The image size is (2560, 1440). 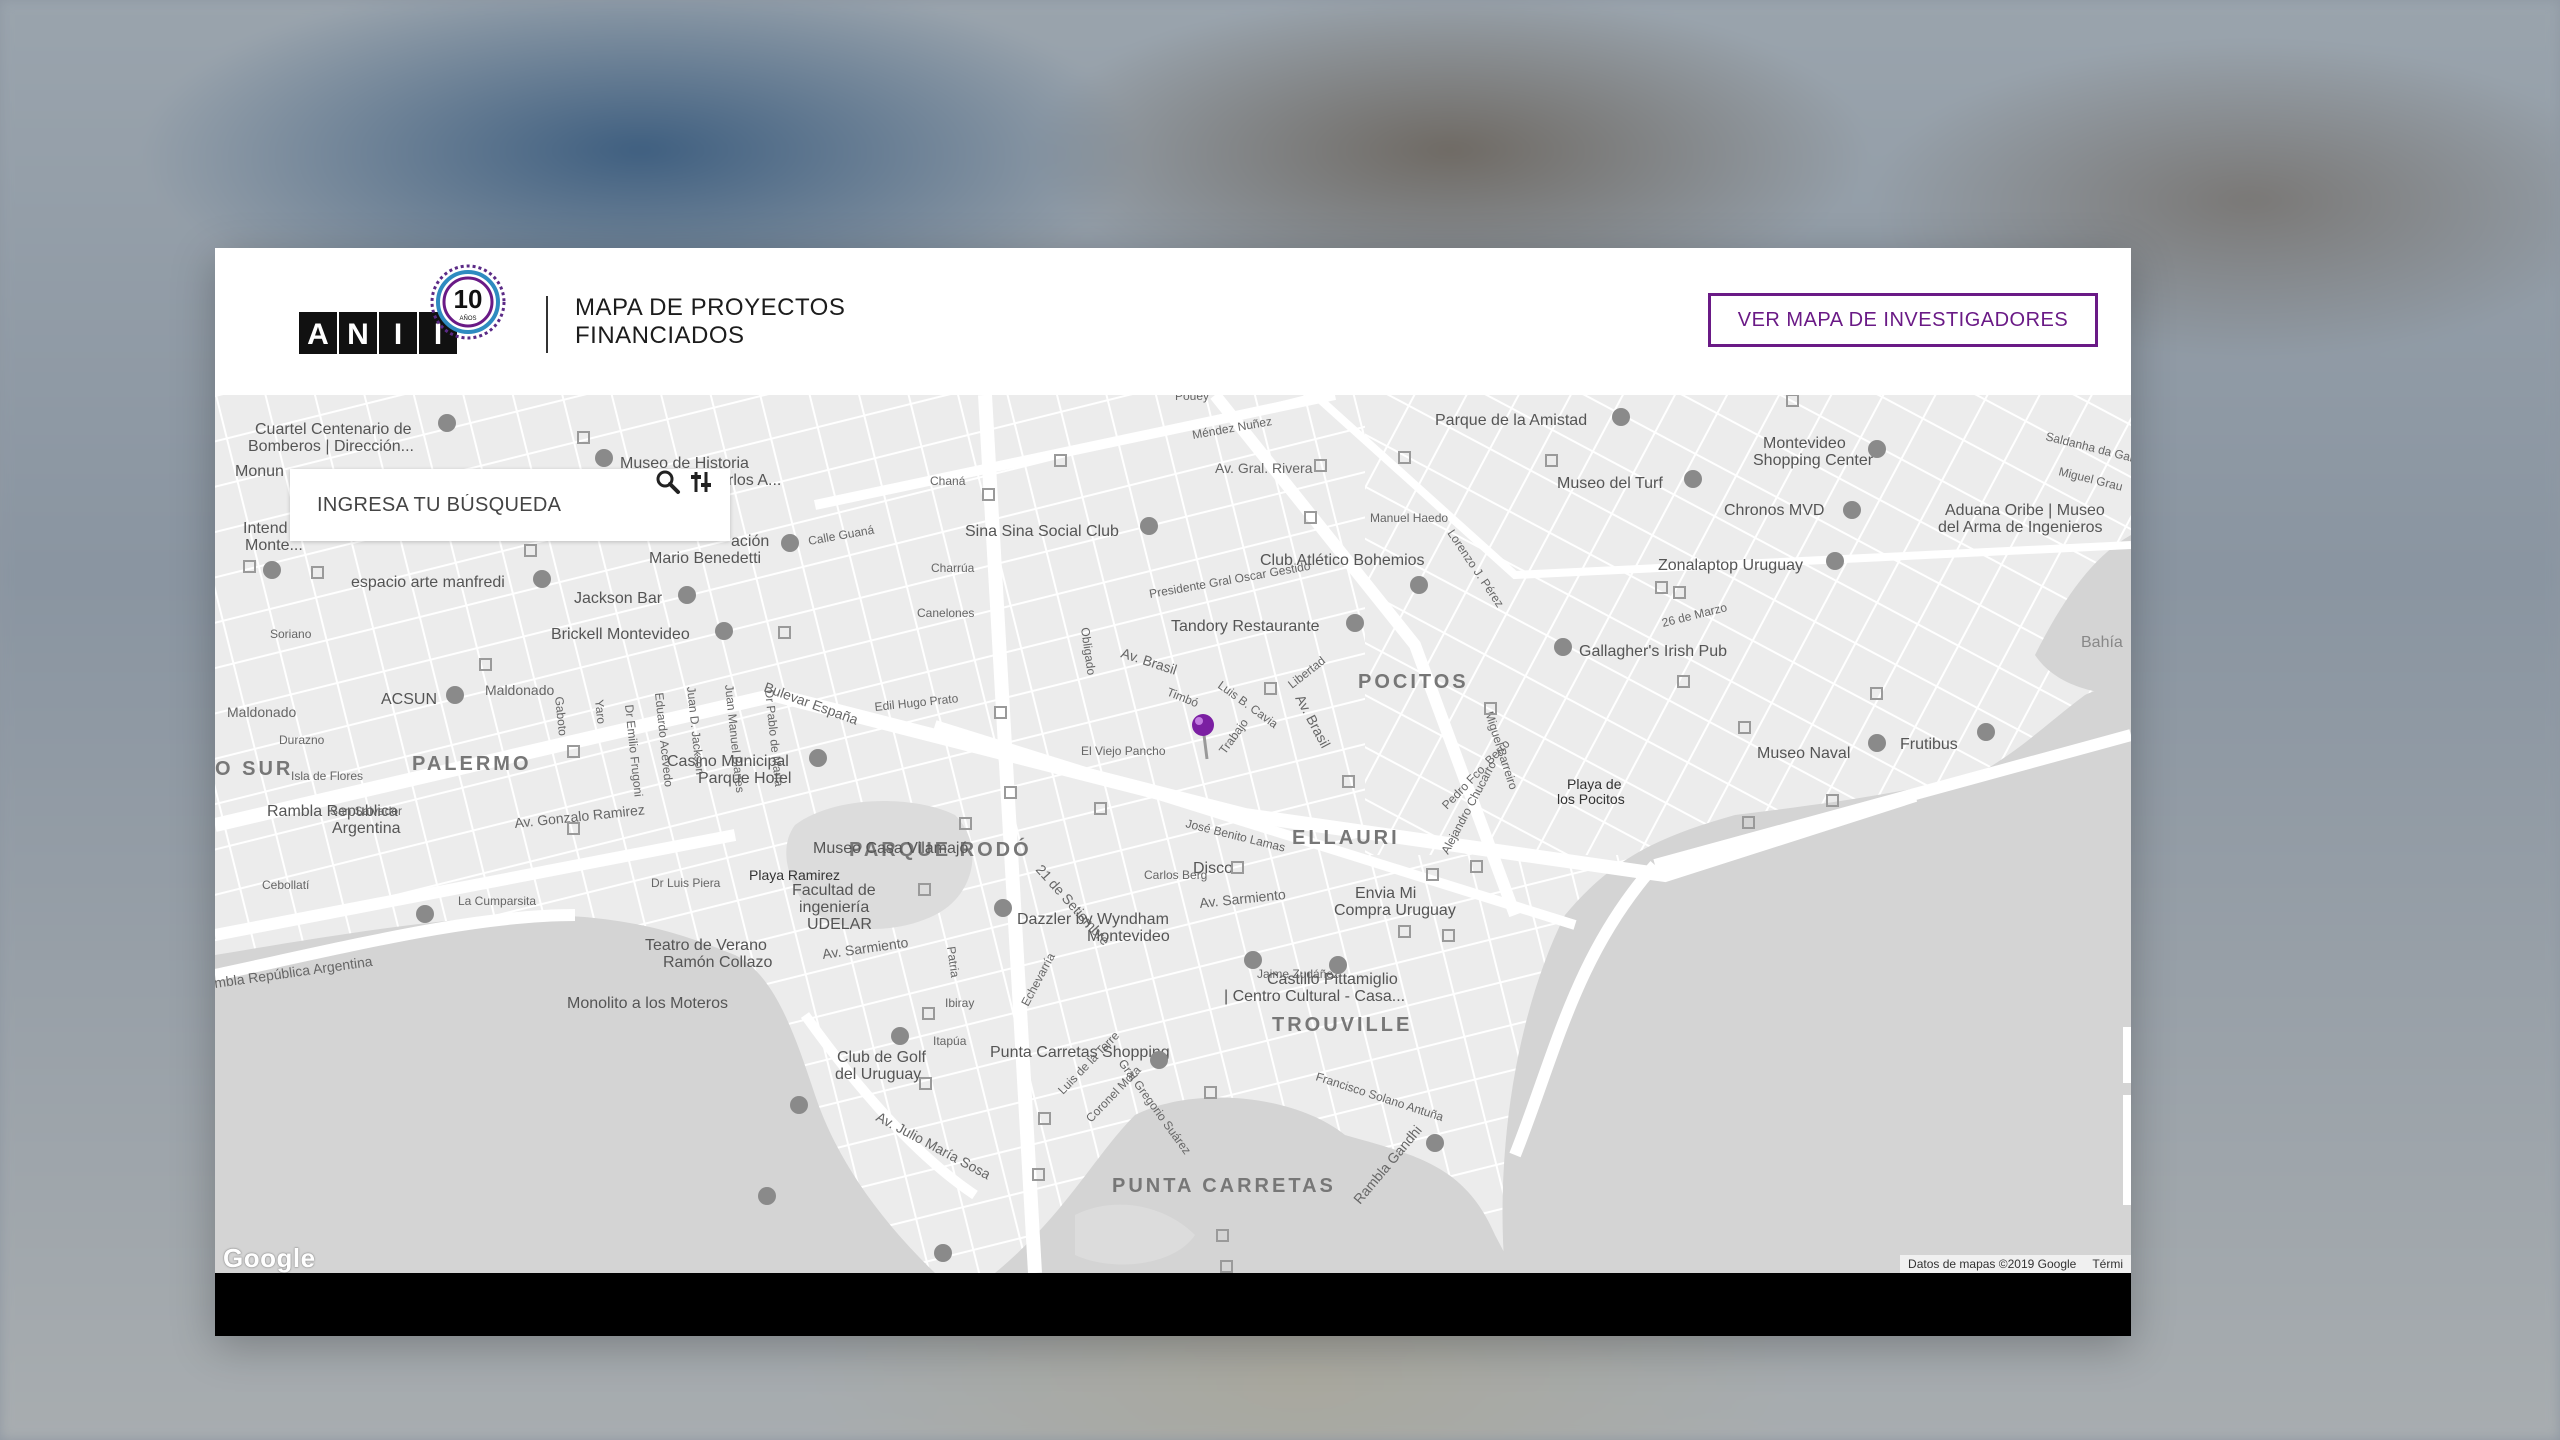 What do you see at coordinates (1123, 751) in the screenshot?
I see `street-el-viejo-pancho: El Viejo Pancho` at bounding box center [1123, 751].